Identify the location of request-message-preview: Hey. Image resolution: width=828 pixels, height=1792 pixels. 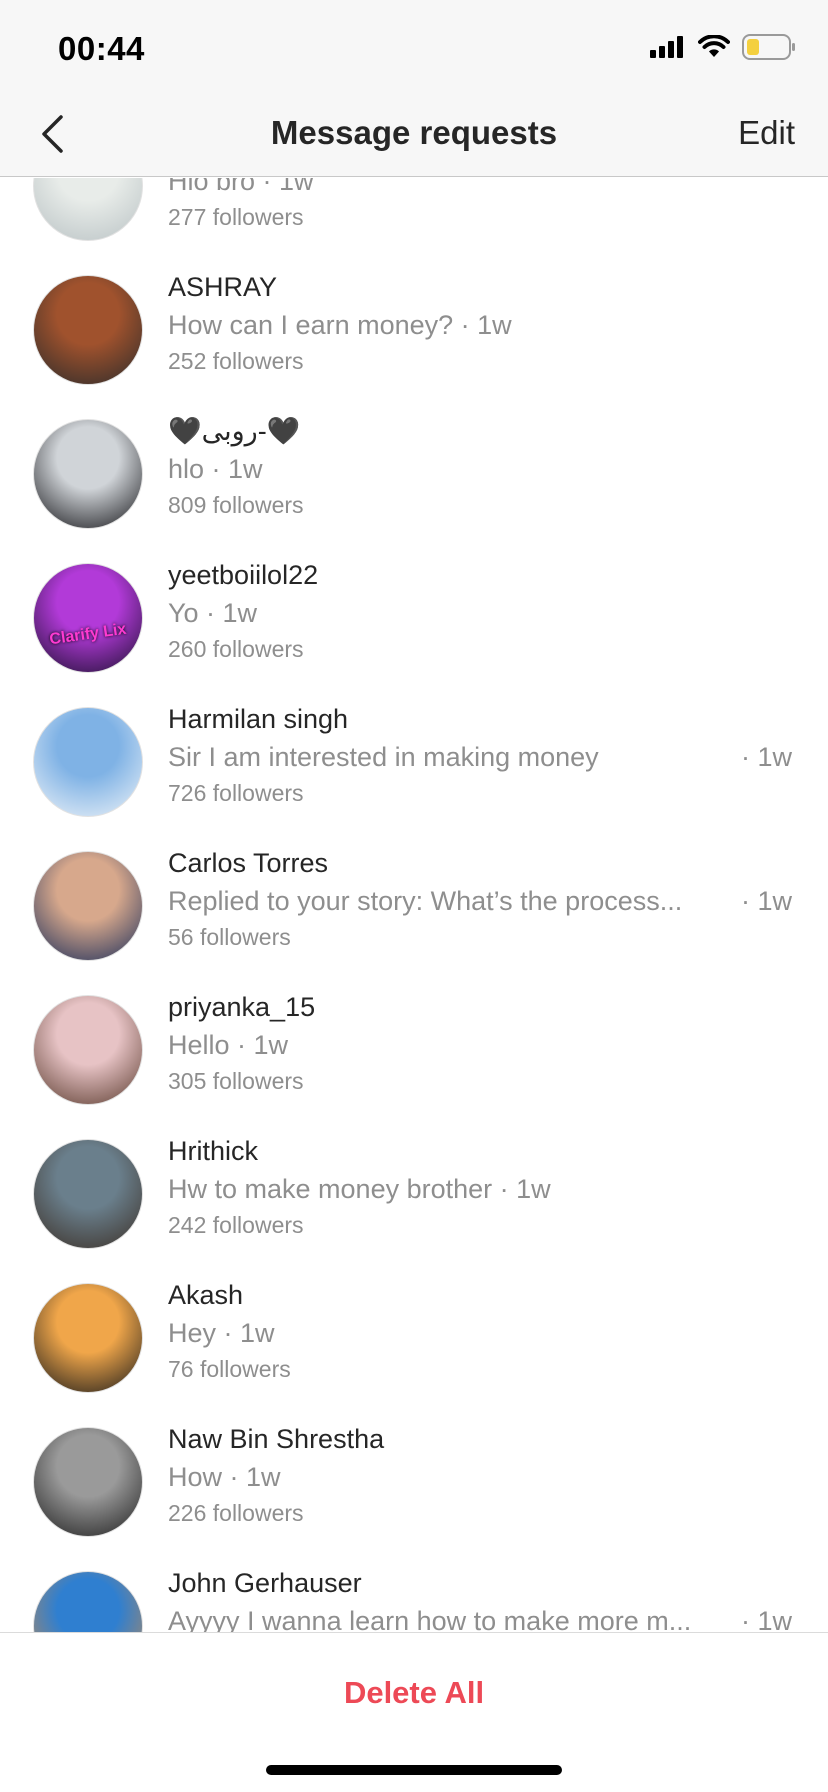
(192, 1333).